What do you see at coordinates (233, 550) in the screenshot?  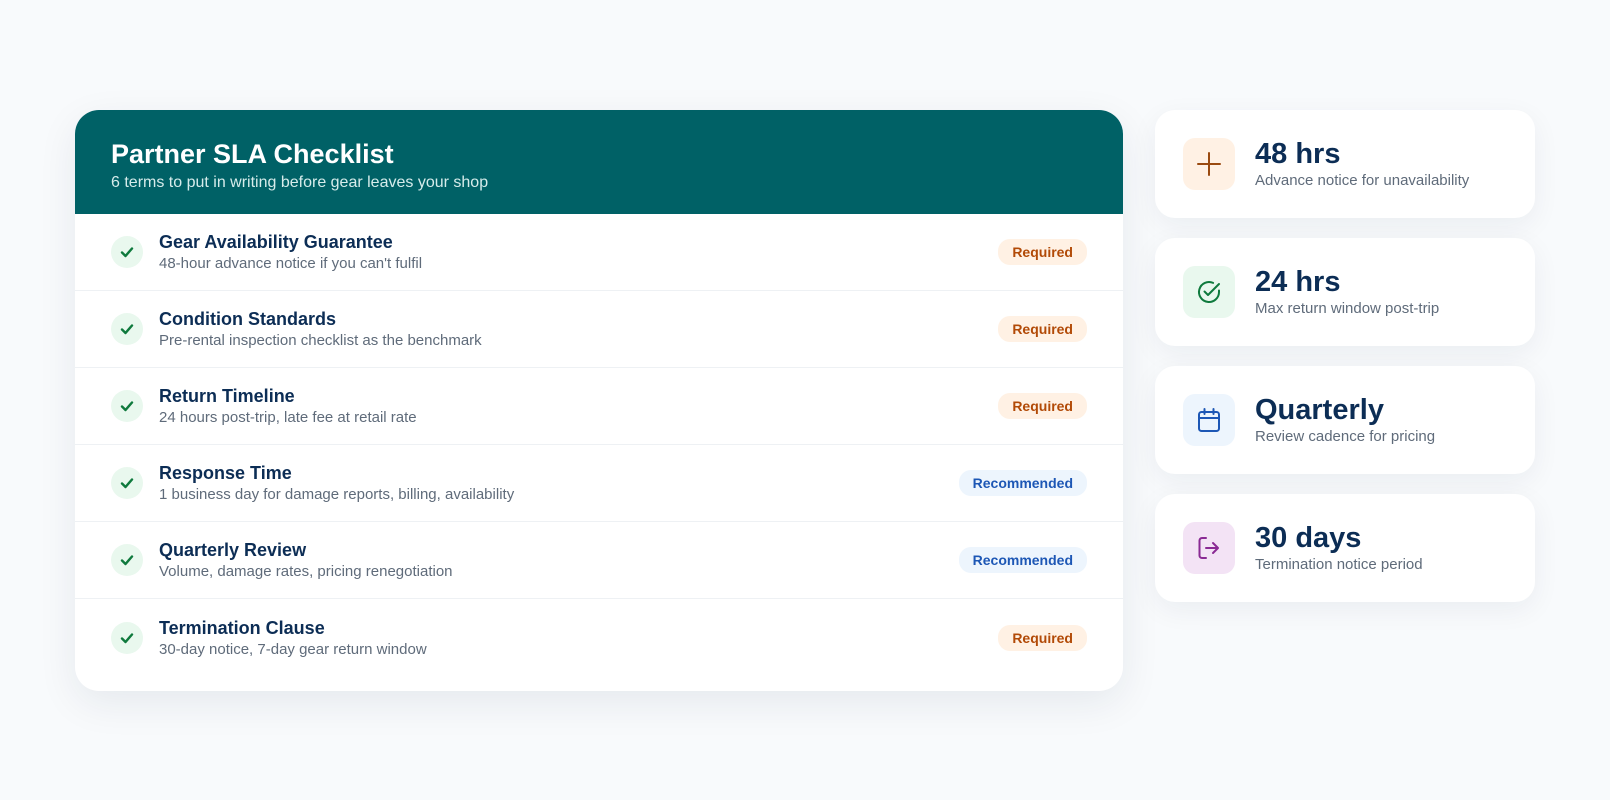 I see `item-title: Quarterly Review` at bounding box center [233, 550].